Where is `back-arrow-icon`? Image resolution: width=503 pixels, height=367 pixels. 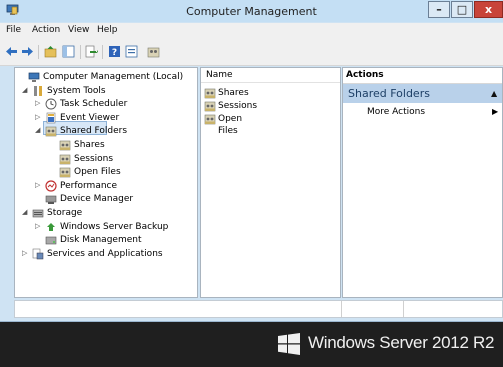
back-arrow-icon is located at coordinates (11, 51).